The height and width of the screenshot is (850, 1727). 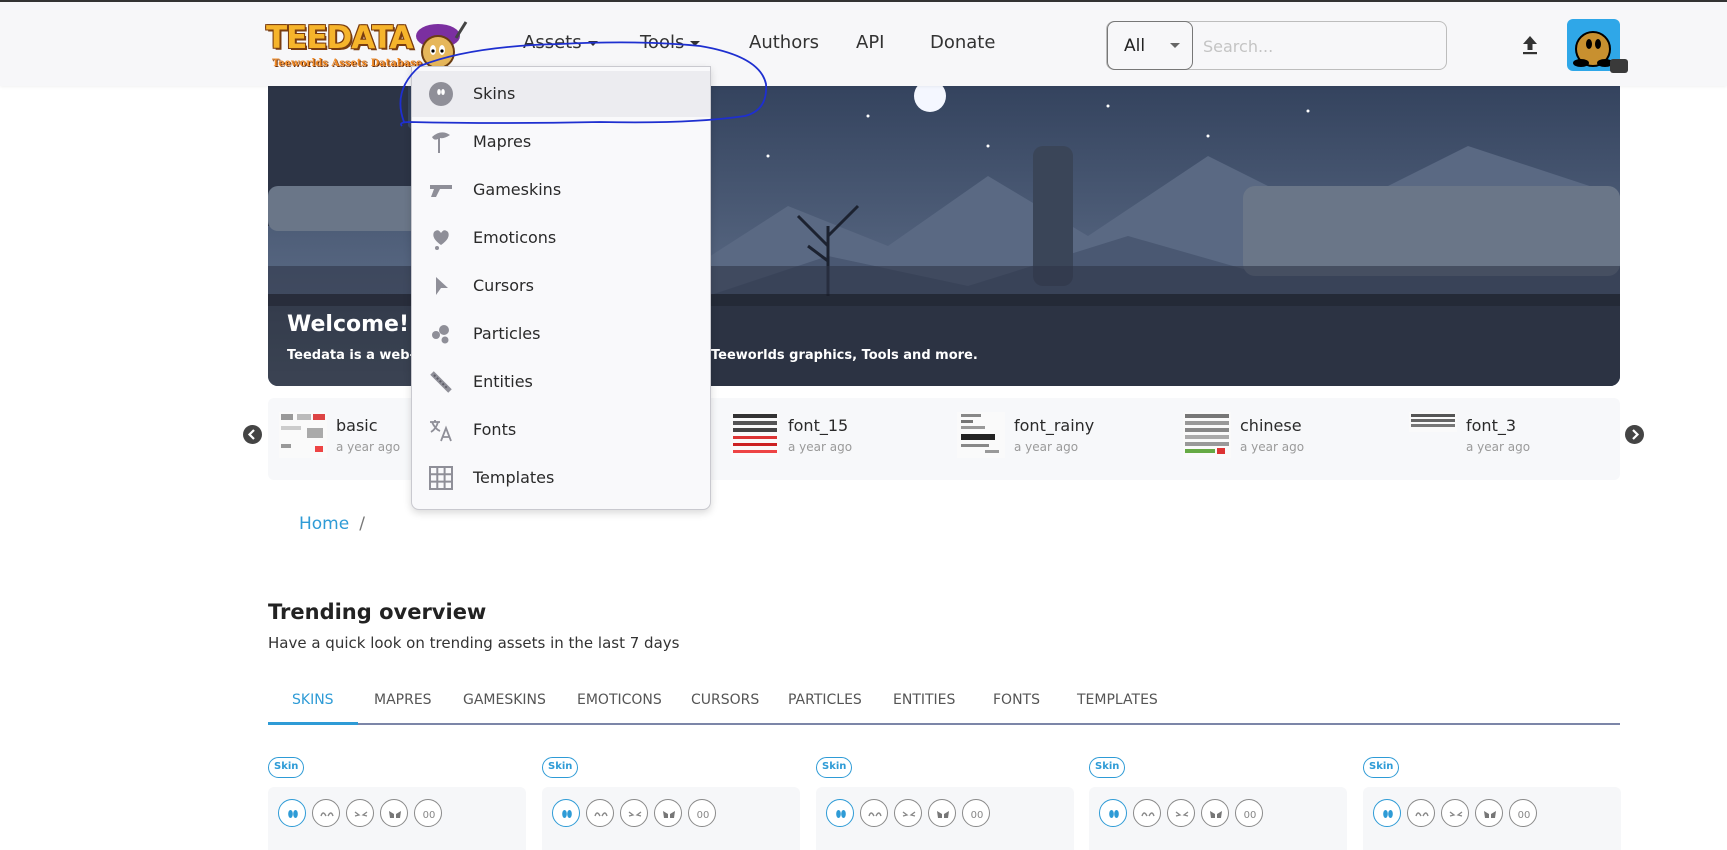 I want to click on menu-item-label: Particles, so click(x=507, y=333).